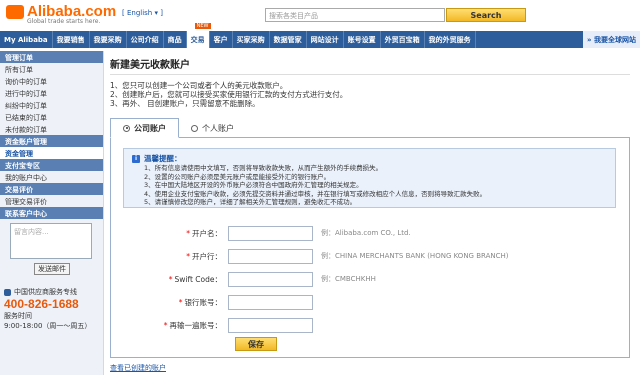 The width and height of the screenshot is (640, 375). What do you see at coordinates (53, 292) in the screenshot?
I see `hotline-label: 中国供应商服务专线` at bounding box center [53, 292].